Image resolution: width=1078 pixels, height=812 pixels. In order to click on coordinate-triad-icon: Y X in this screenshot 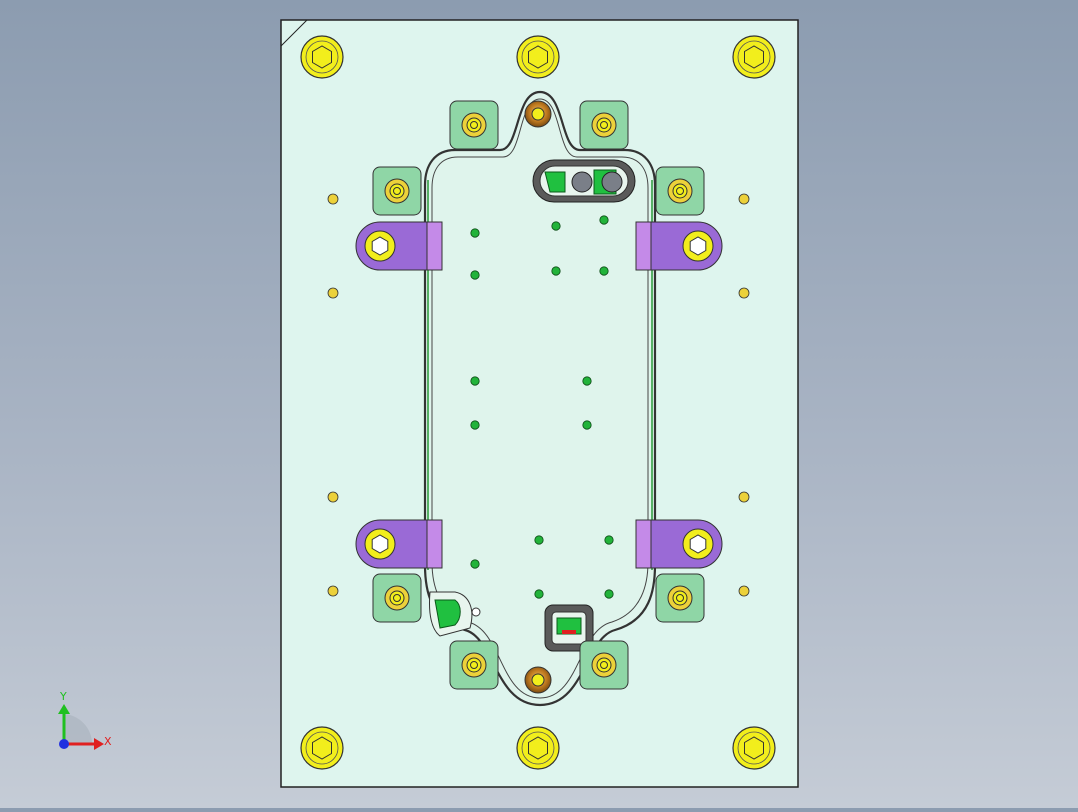, I will do `click(85, 720)`.